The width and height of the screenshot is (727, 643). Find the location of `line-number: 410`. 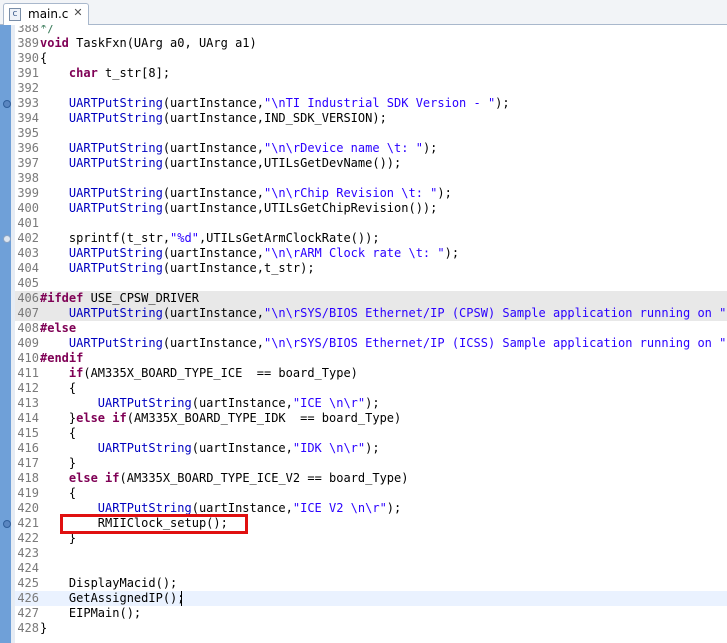

line-number: 410 is located at coordinates (28, 358).